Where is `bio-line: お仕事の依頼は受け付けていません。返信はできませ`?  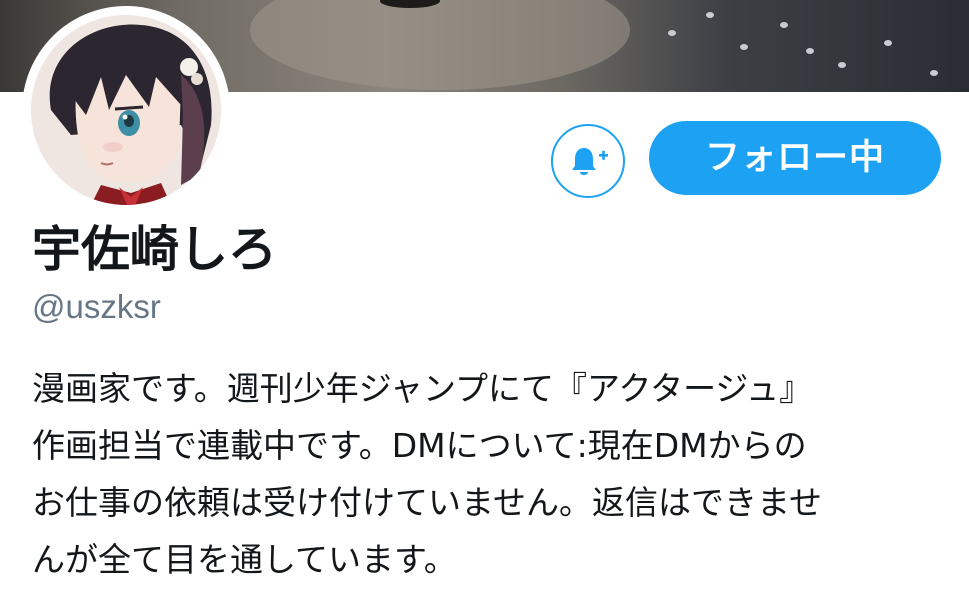 bio-line: お仕事の依頼は受け付けていません。返信はできませ is located at coordinates (427, 502).